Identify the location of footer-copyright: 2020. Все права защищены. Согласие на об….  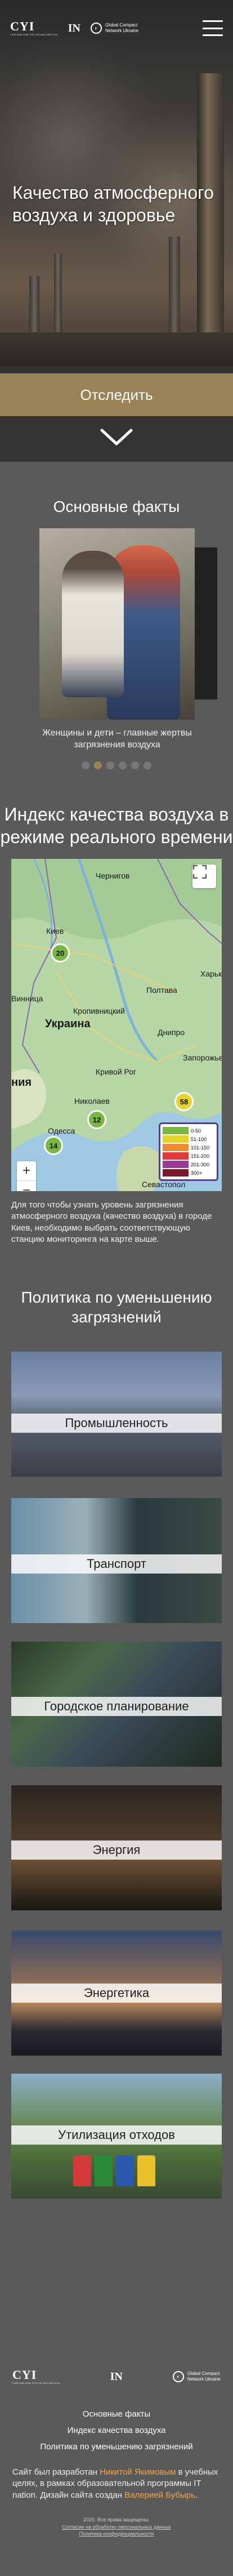
(116, 2527).